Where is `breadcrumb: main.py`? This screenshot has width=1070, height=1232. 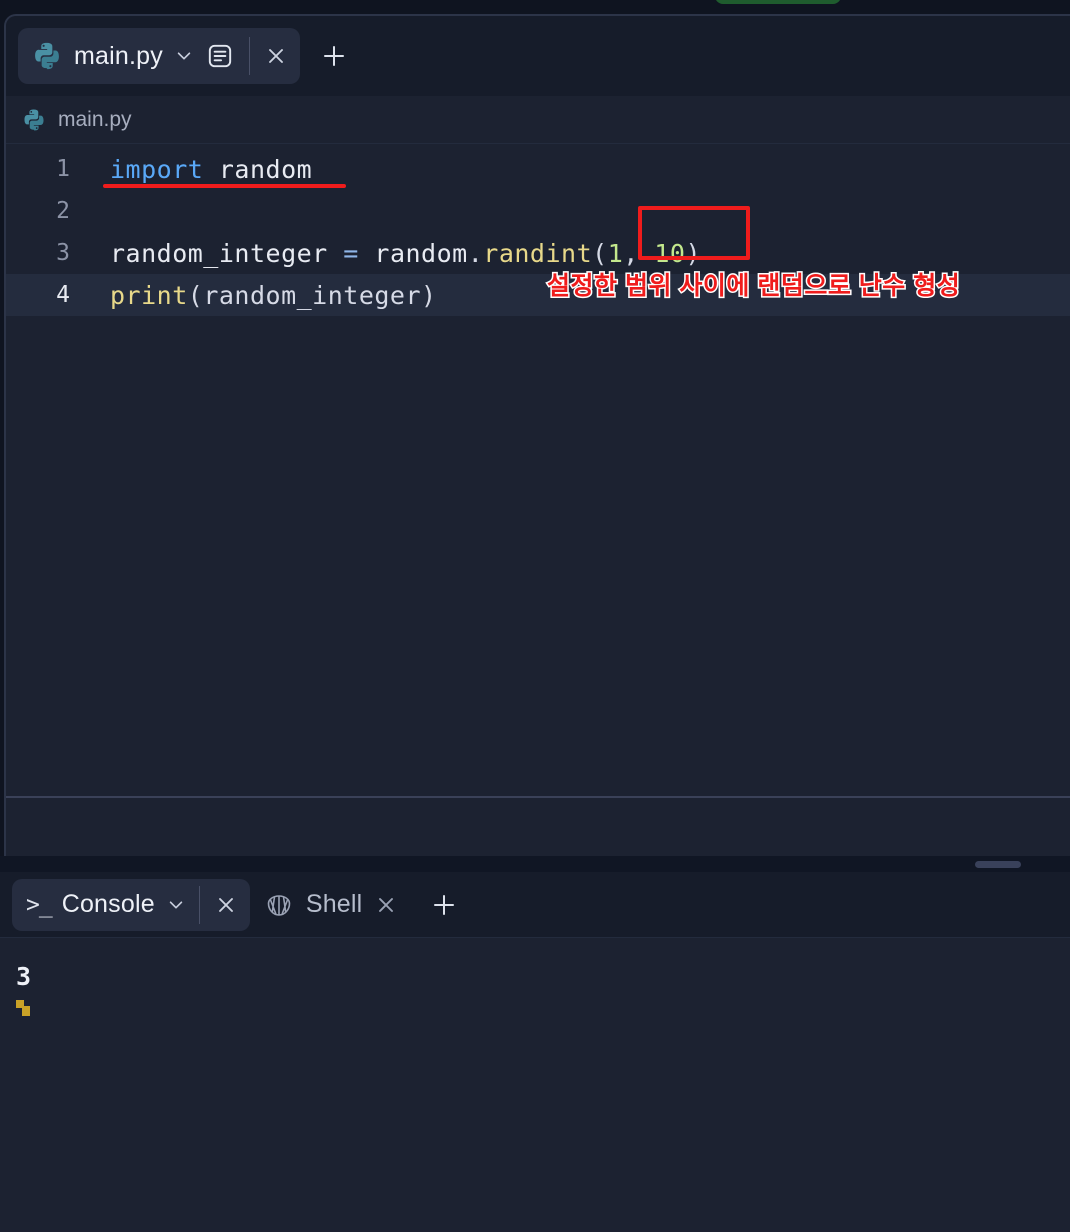 breadcrumb: main.py is located at coordinates (538, 120).